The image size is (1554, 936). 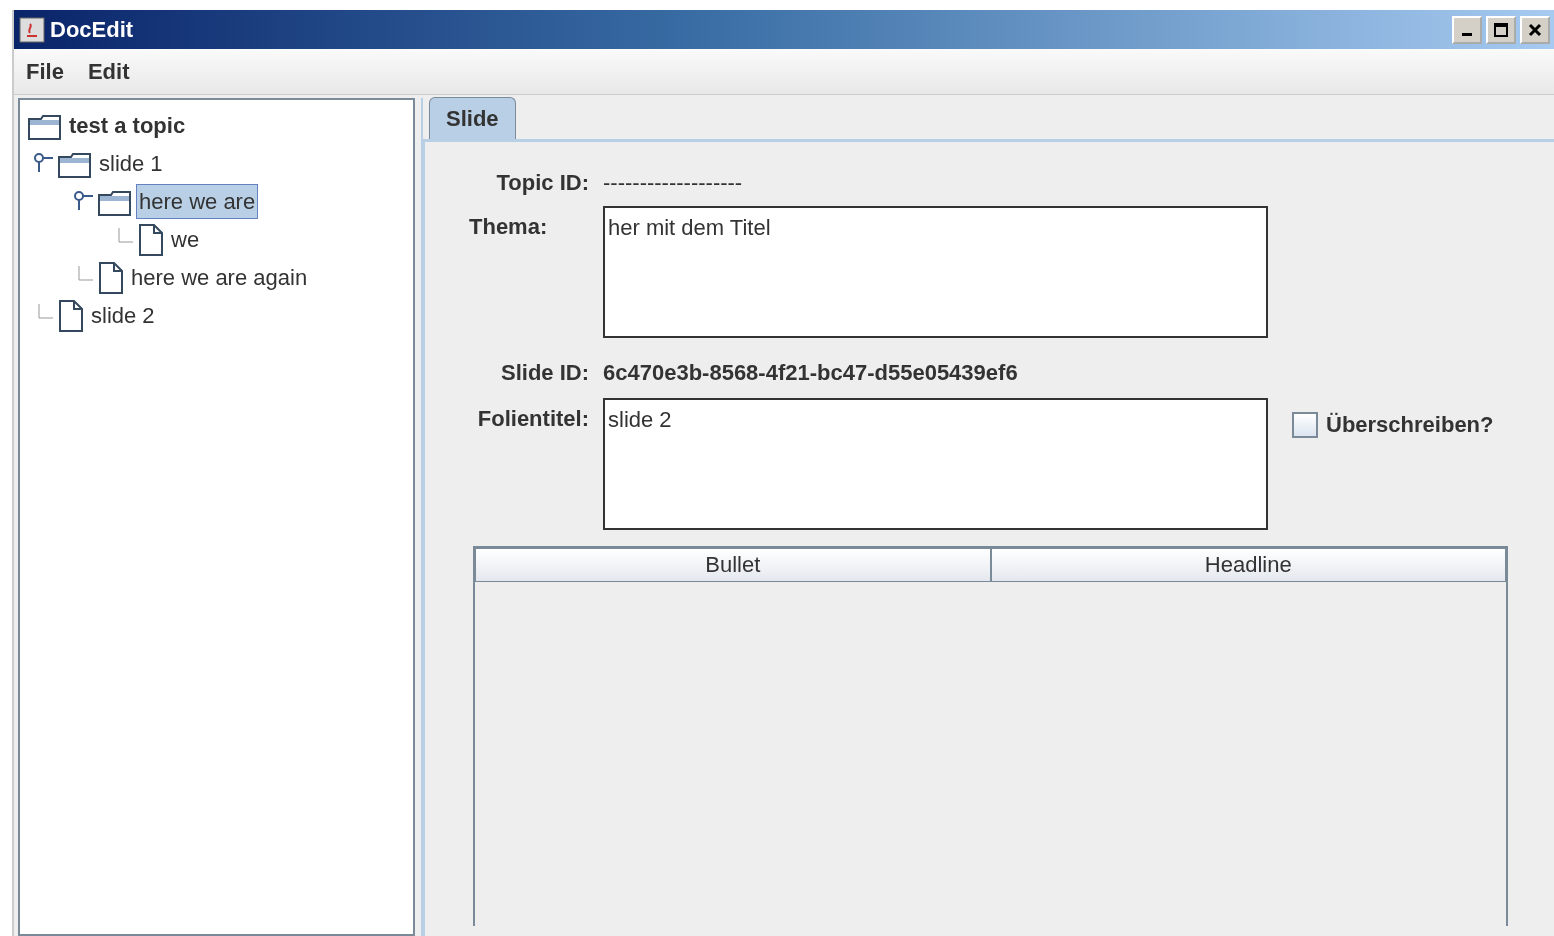 What do you see at coordinates (810, 372) in the screenshot?
I see `slide-id-value: 6c470e3b-8568-4f21-bc47-d55e05439ef6` at bounding box center [810, 372].